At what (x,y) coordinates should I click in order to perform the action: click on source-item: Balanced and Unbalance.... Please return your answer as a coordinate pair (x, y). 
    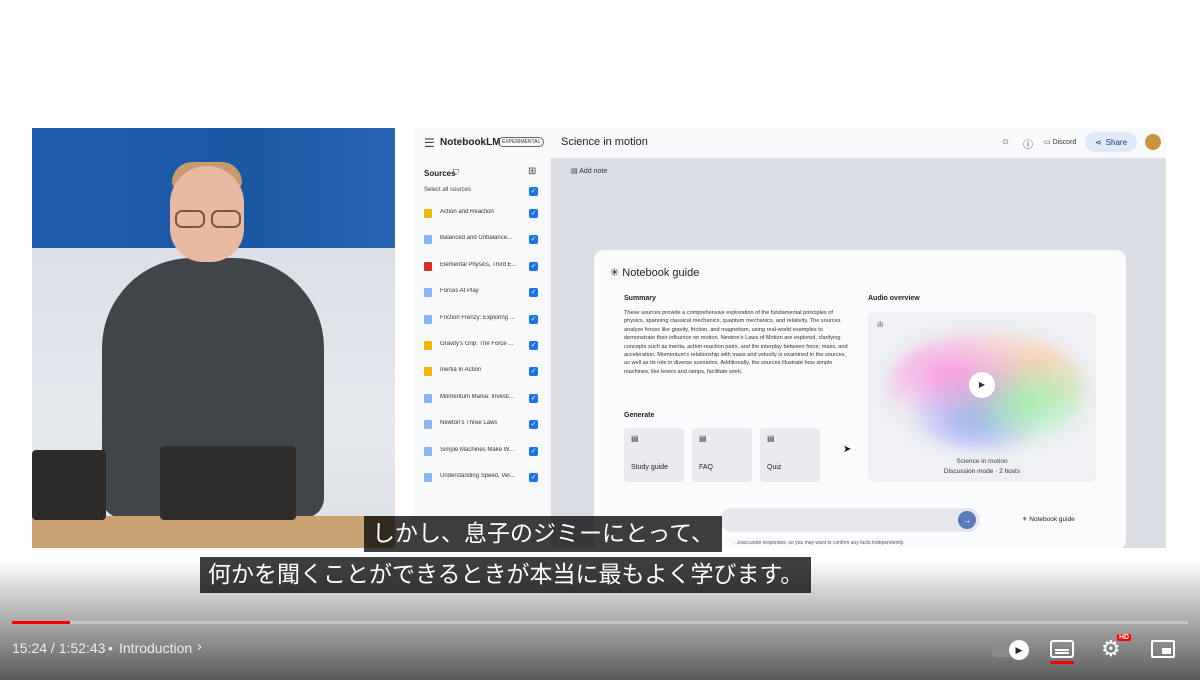
    Looking at the image, I should click on (474, 240).